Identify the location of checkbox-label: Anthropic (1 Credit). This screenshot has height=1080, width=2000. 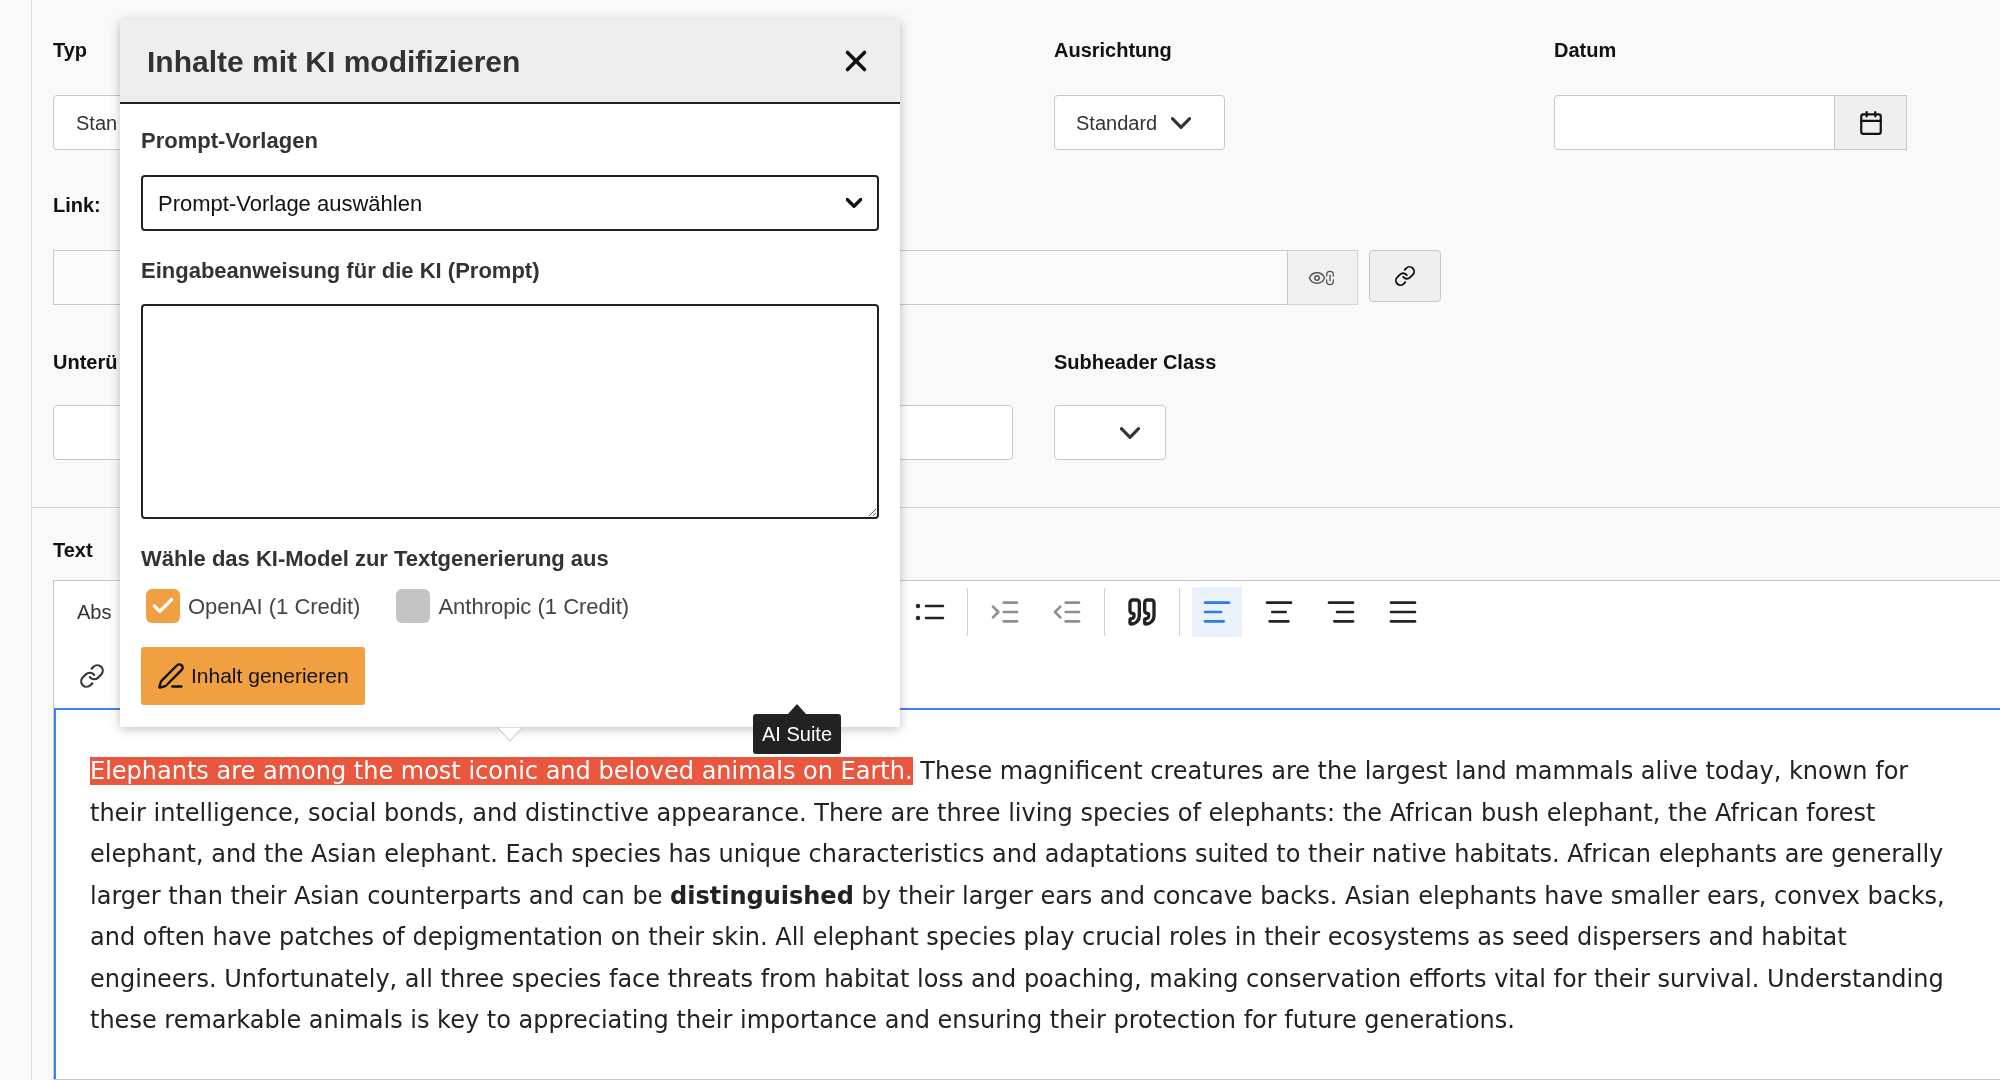
(534, 606).